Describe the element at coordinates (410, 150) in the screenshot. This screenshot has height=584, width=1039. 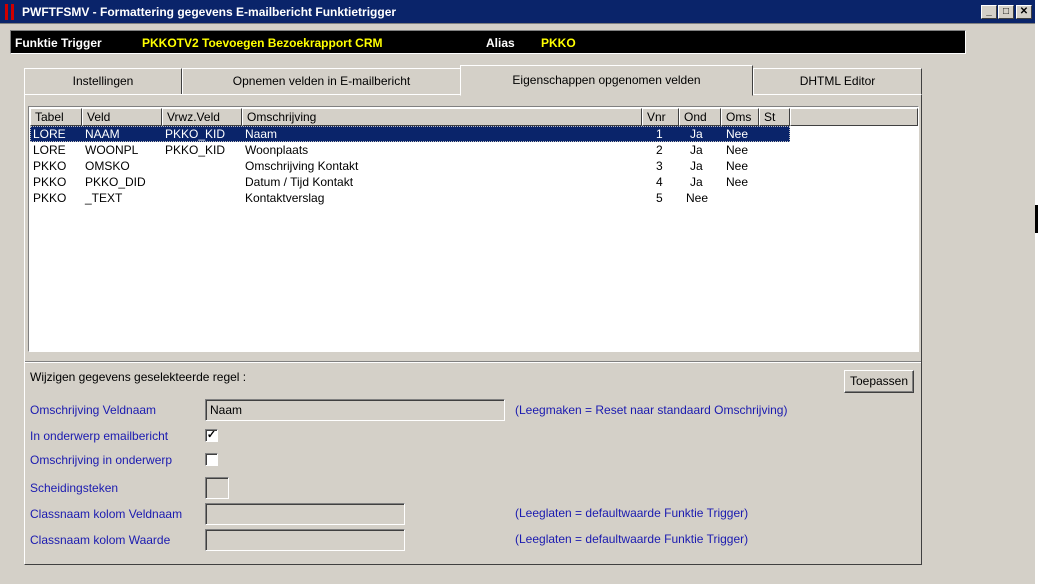
I see `table-row: LORE WOONPL PKKO_KID Woonplaats 2 Ja Nee` at that location.